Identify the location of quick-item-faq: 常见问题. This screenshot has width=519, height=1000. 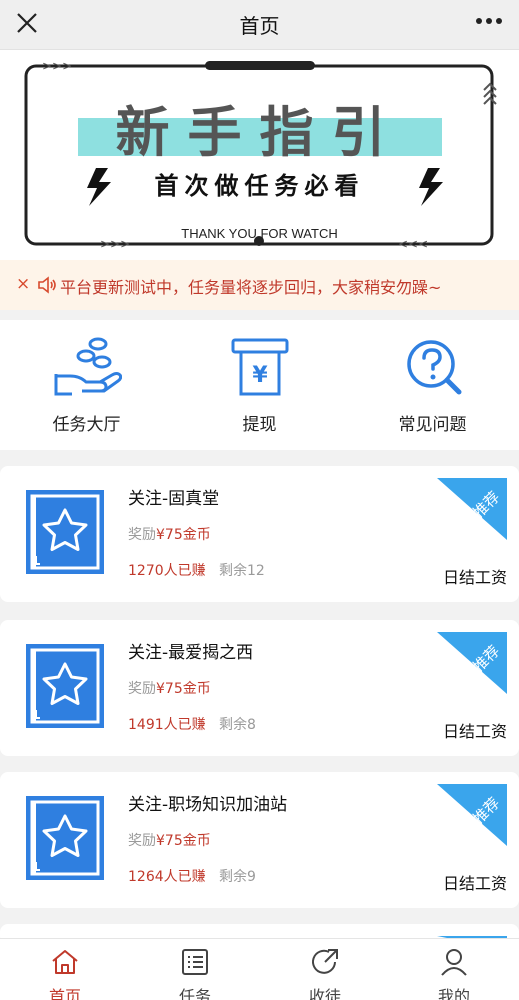
(432, 385).